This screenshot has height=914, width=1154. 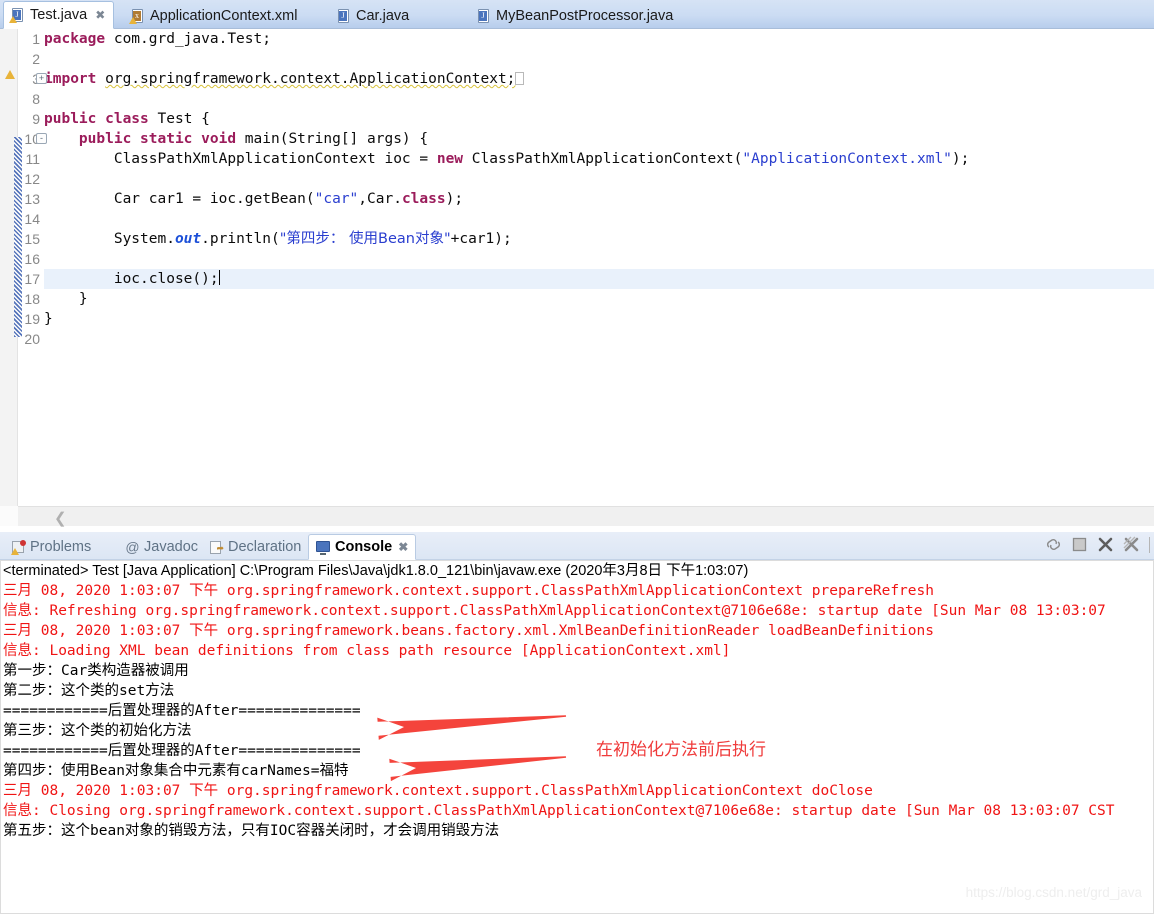 What do you see at coordinates (41, 78) in the screenshot?
I see `fold-expand-icon: +` at bounding box center [41, 78].